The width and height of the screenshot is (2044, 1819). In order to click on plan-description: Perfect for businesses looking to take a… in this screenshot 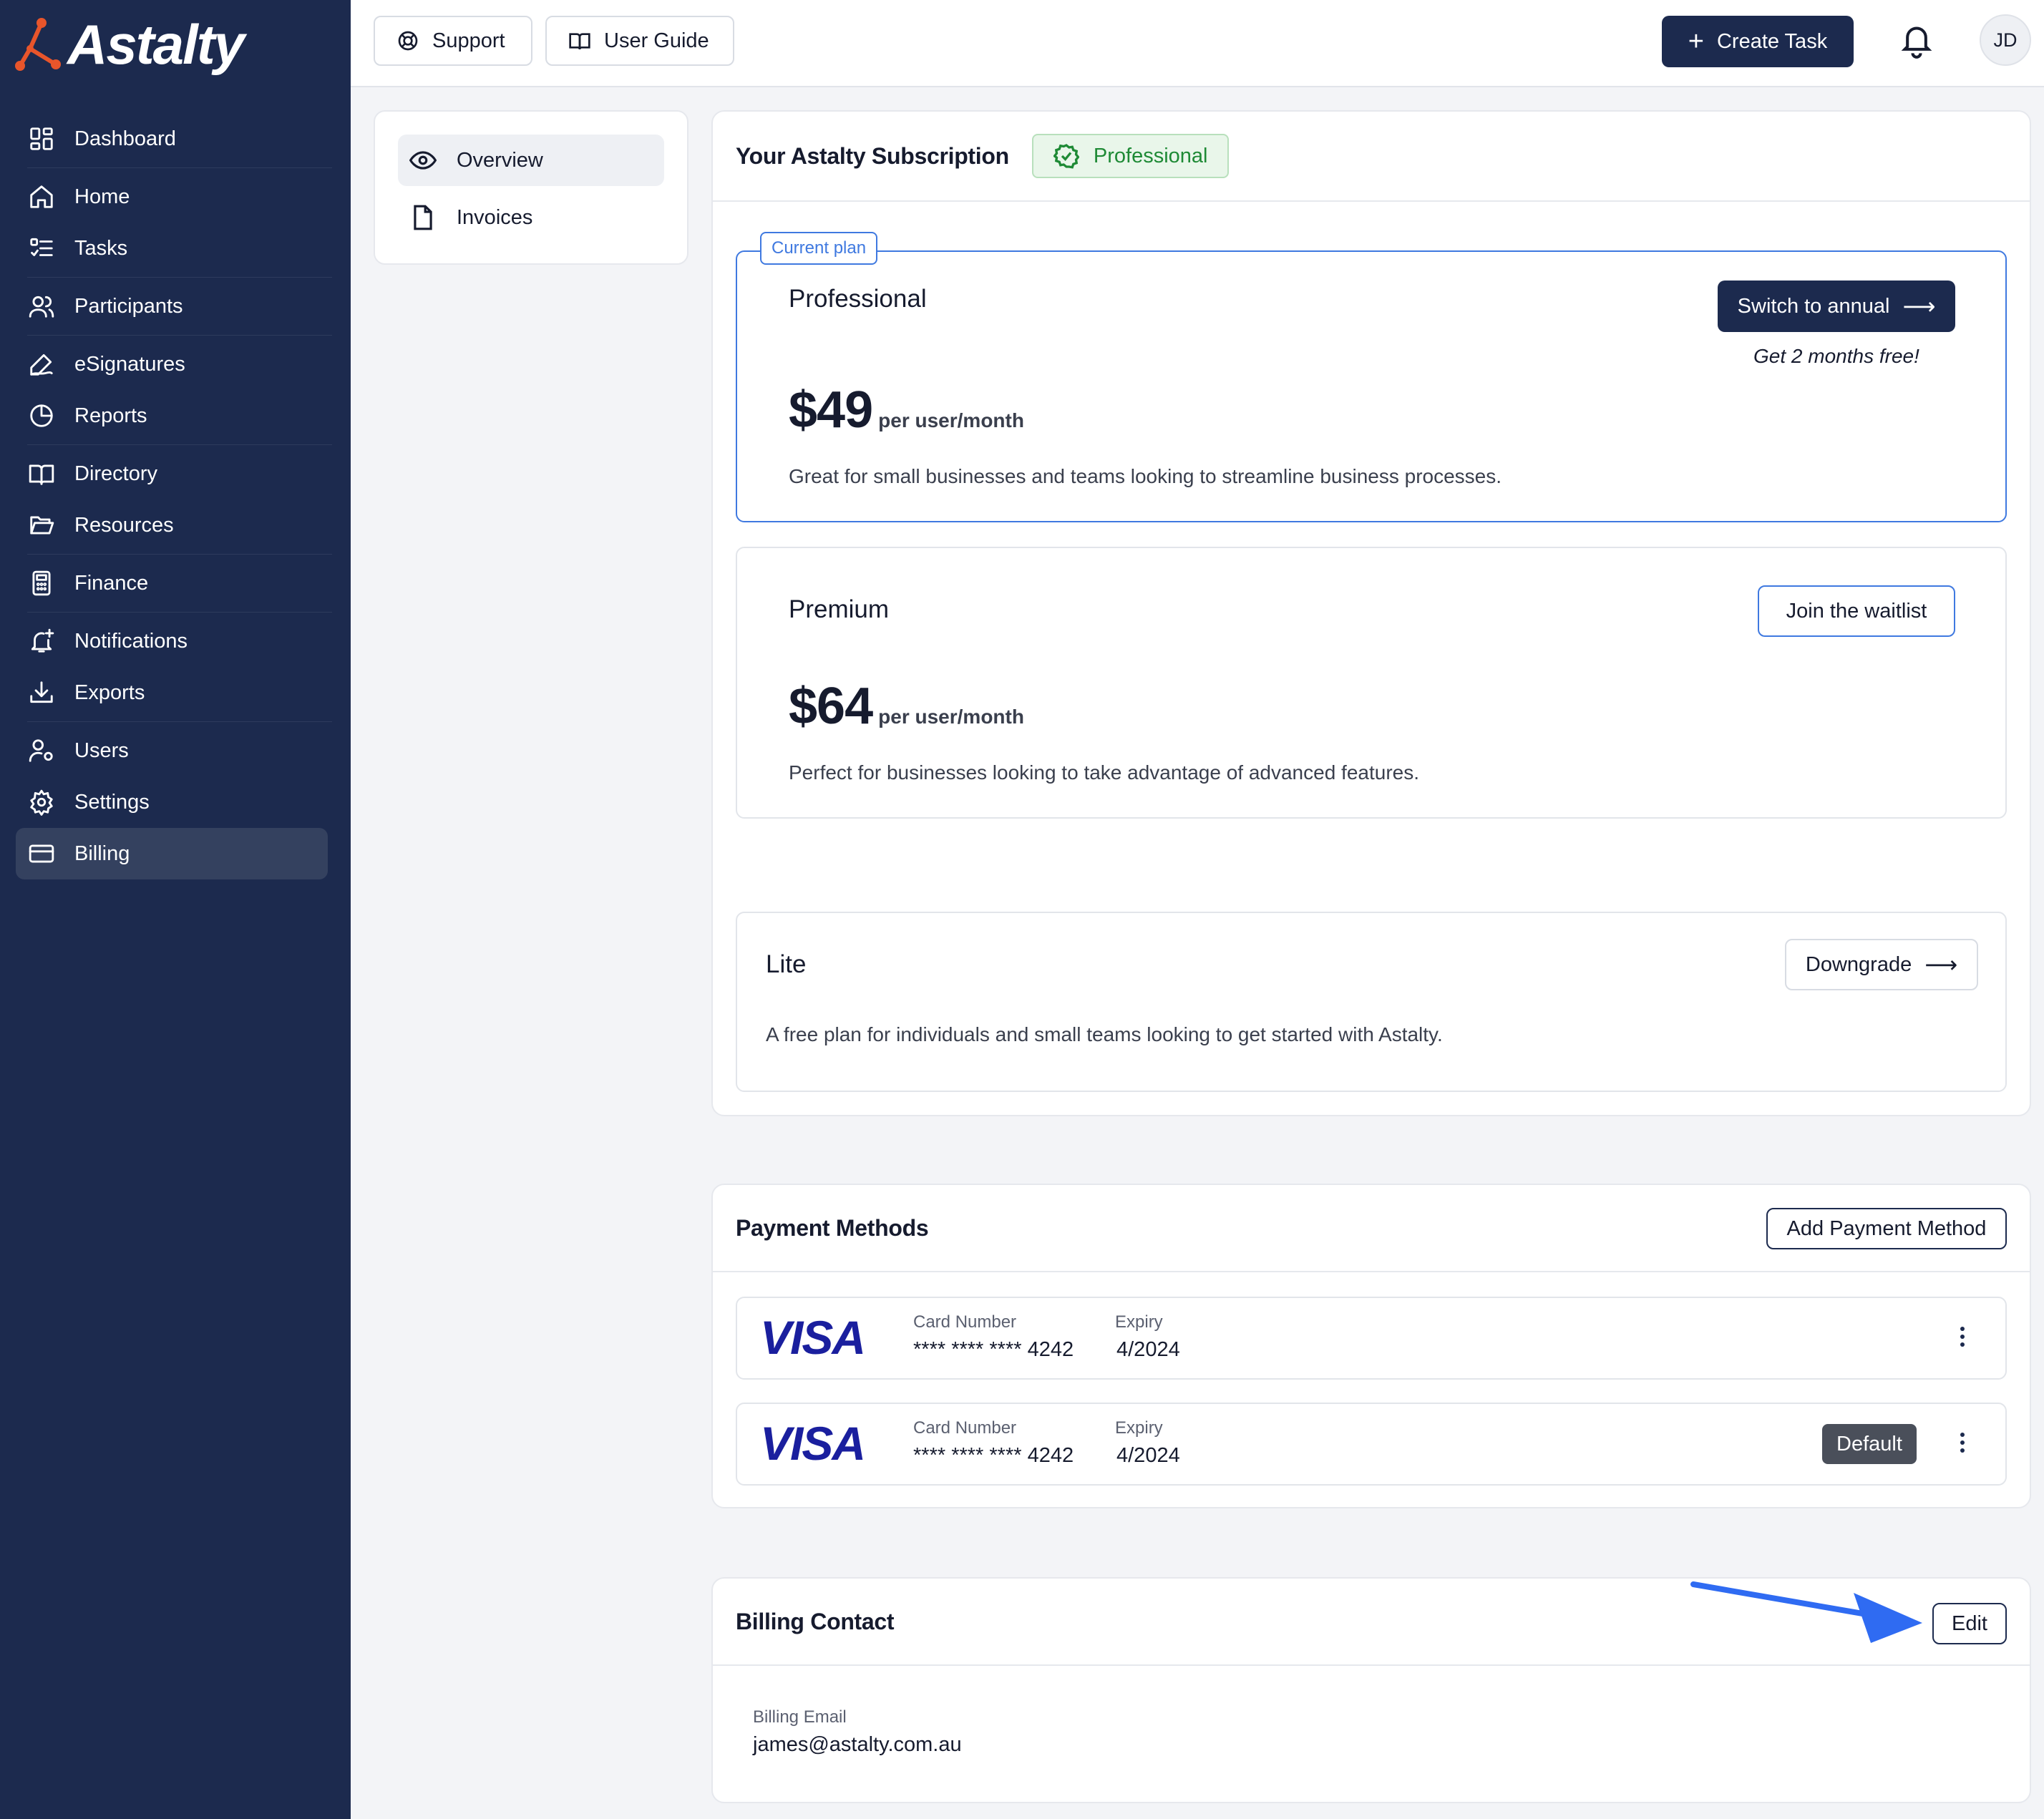, I will do `click(1104, 773)`.